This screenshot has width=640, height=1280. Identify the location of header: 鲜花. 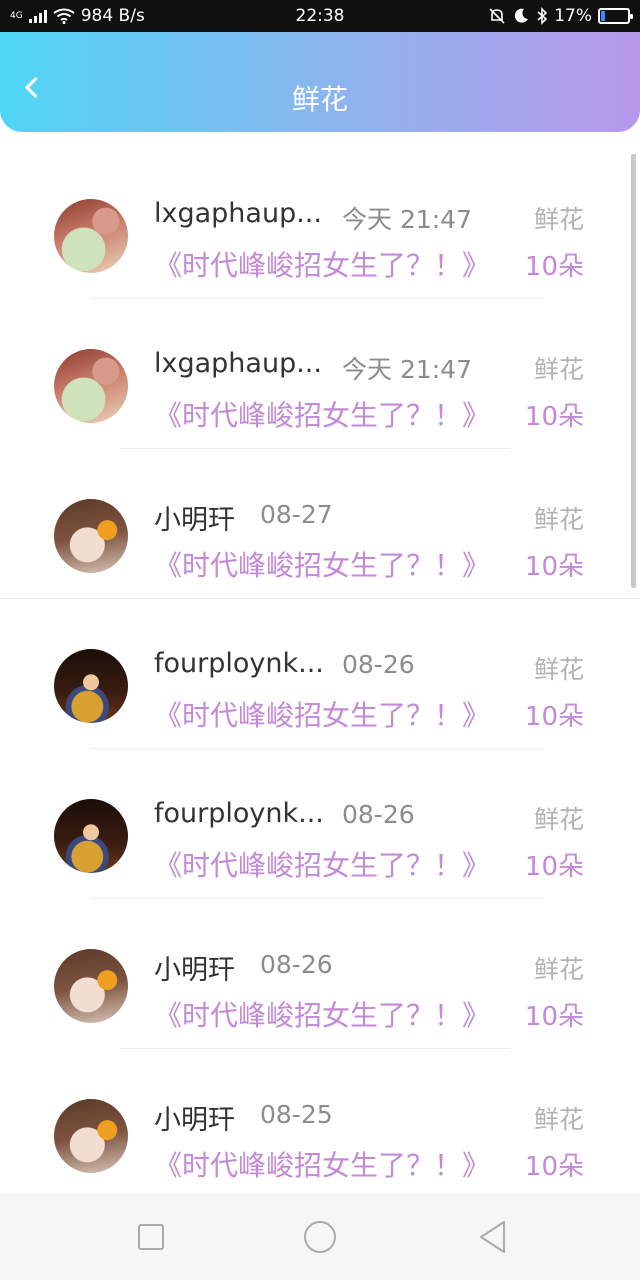
(320, 82).